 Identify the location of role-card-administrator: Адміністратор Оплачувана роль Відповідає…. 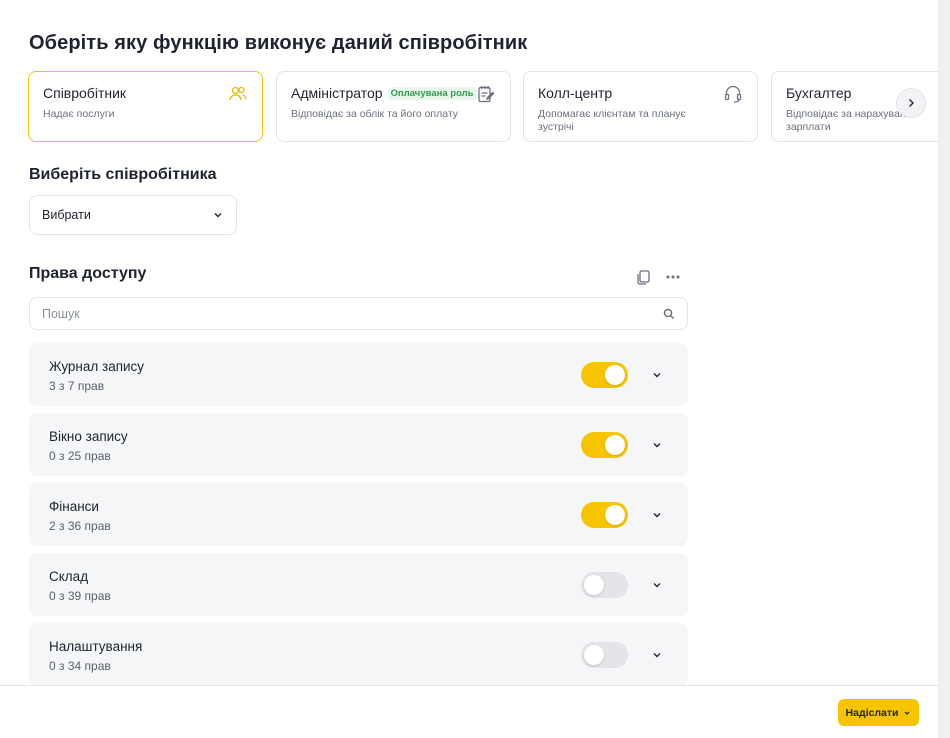
(393, 106).